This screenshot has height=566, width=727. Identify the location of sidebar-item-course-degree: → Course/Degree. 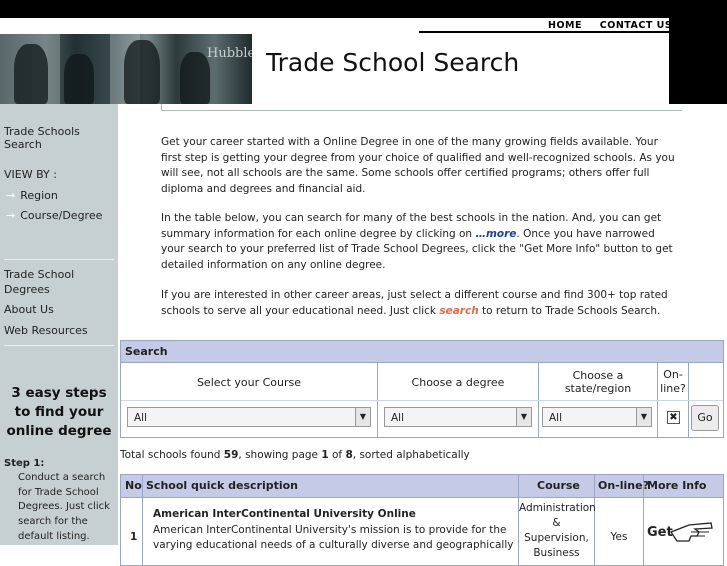
(54, 215).